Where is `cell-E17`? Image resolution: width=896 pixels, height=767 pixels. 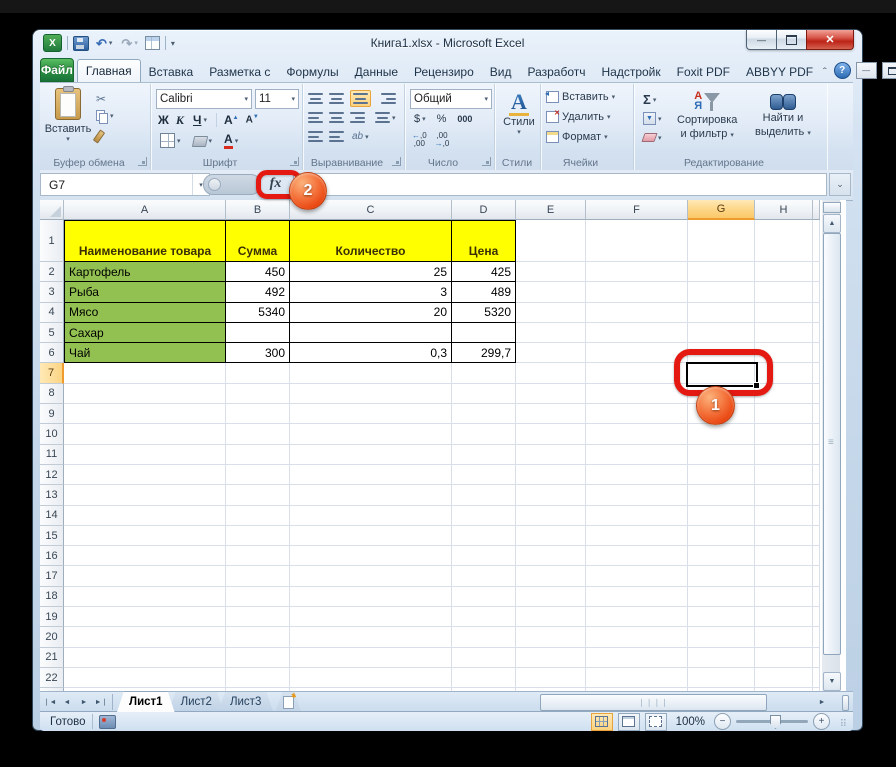 cell-E17 is located at coordinates (551, 576).